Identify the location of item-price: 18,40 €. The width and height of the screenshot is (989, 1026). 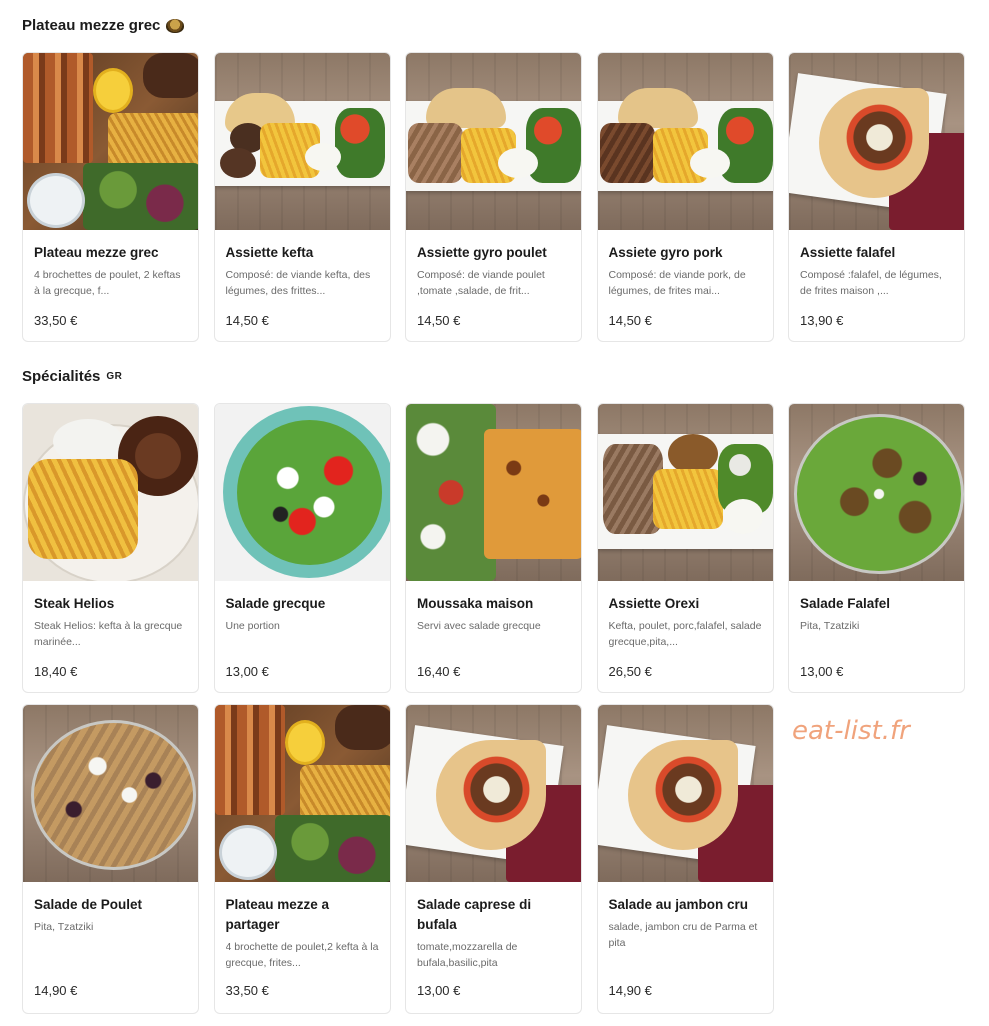
(56, 671).